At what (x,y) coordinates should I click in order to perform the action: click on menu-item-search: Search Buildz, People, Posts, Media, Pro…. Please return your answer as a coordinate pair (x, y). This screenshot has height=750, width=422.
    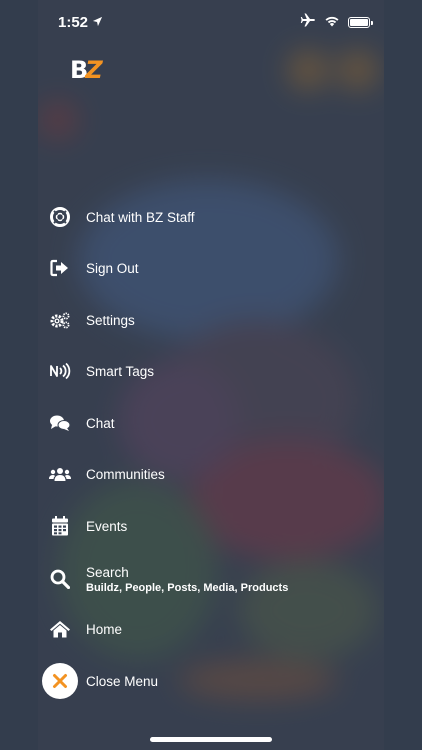
    Looking at the image, I should click on (211, 579).